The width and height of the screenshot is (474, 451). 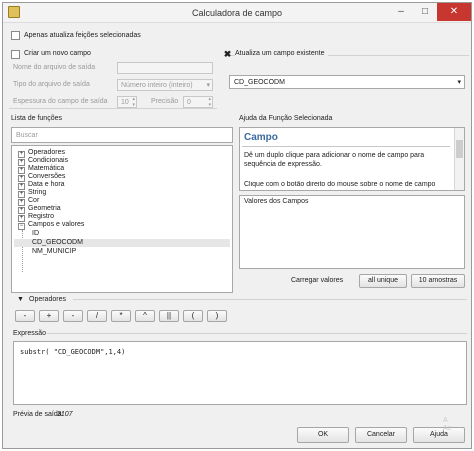 What do you see at coordinates (60, 101) in the screenshot?
I see `output-width-label: Espessura do campo de saída` at bounding box center [60, 101].